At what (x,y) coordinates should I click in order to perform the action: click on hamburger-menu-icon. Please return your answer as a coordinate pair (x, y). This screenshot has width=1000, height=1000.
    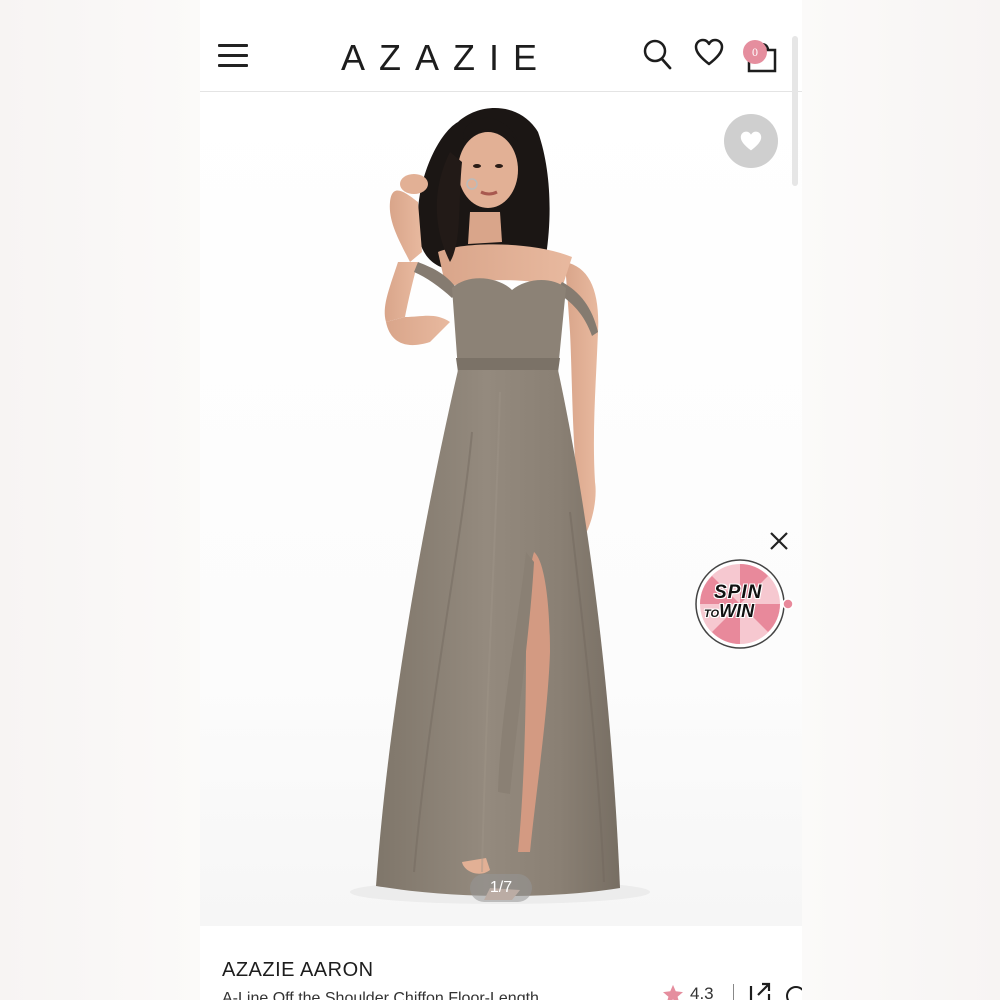
    Looking at the image, I should click on (234, 56).